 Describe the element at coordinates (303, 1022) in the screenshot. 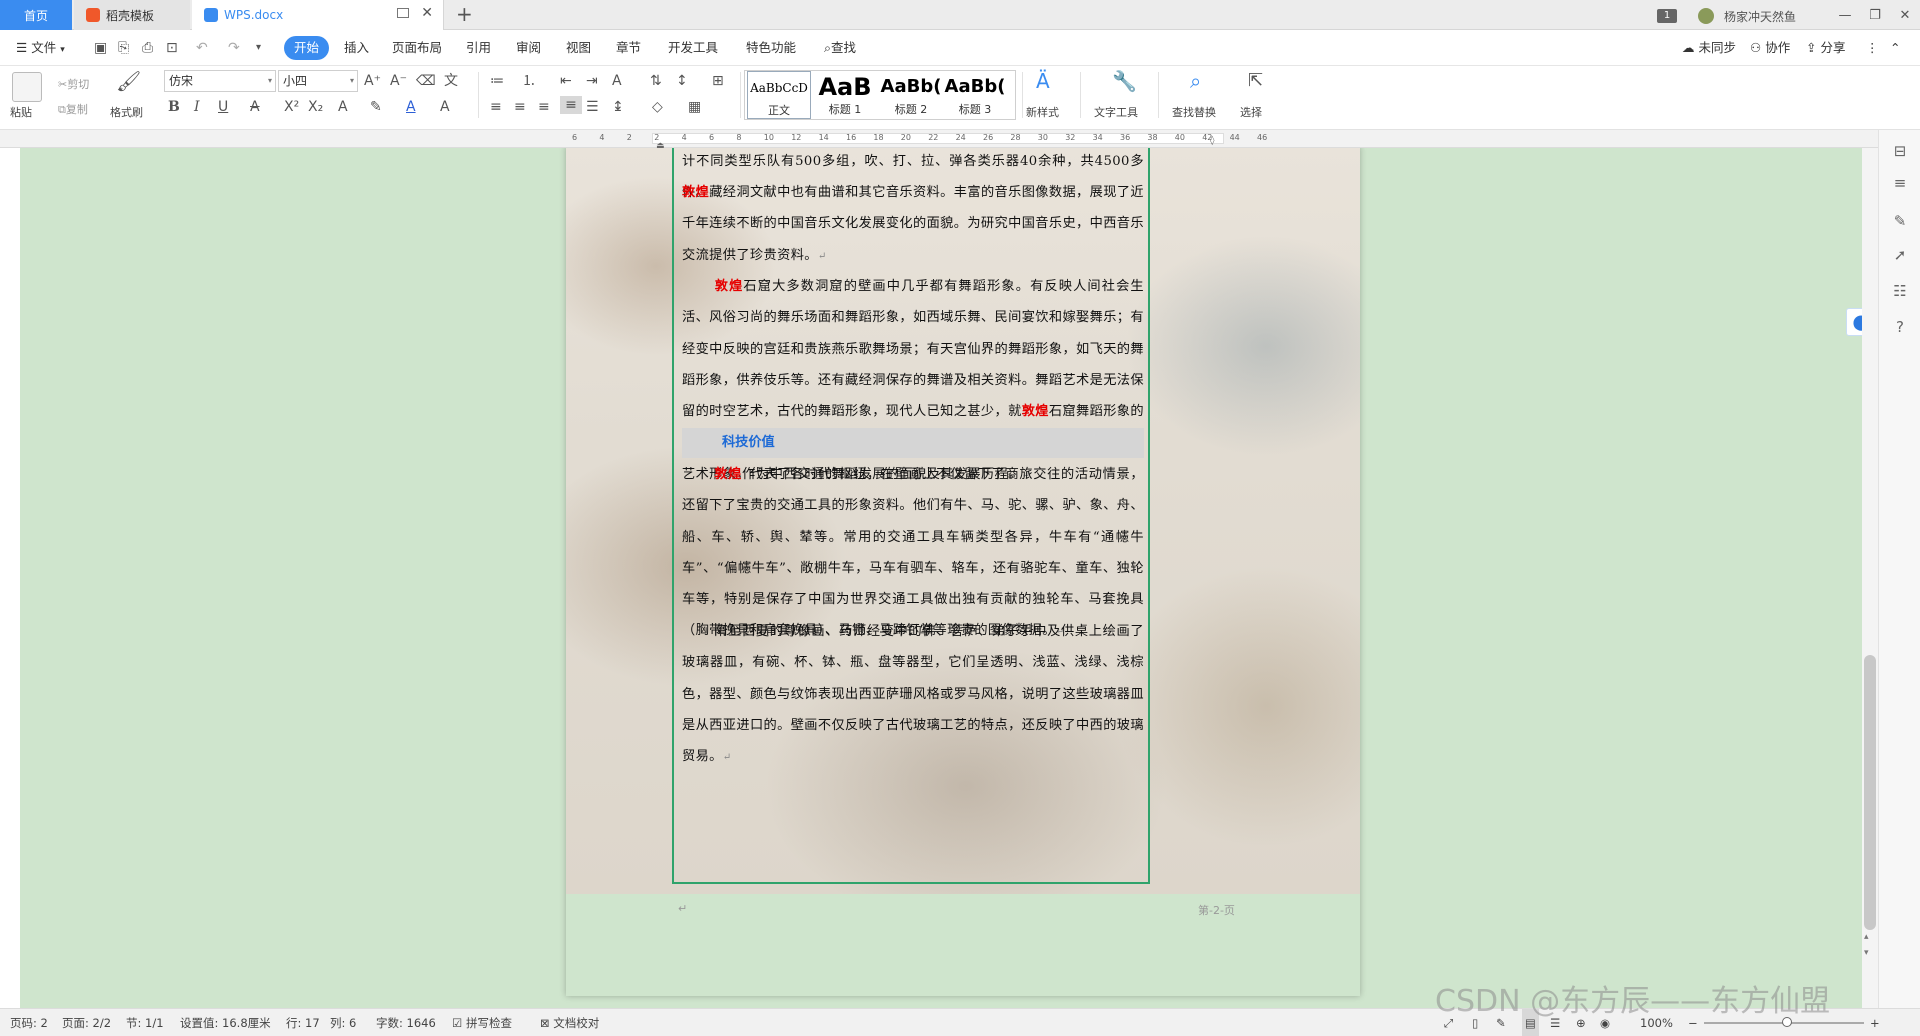

I see `status-row: 行: 17` at that location.